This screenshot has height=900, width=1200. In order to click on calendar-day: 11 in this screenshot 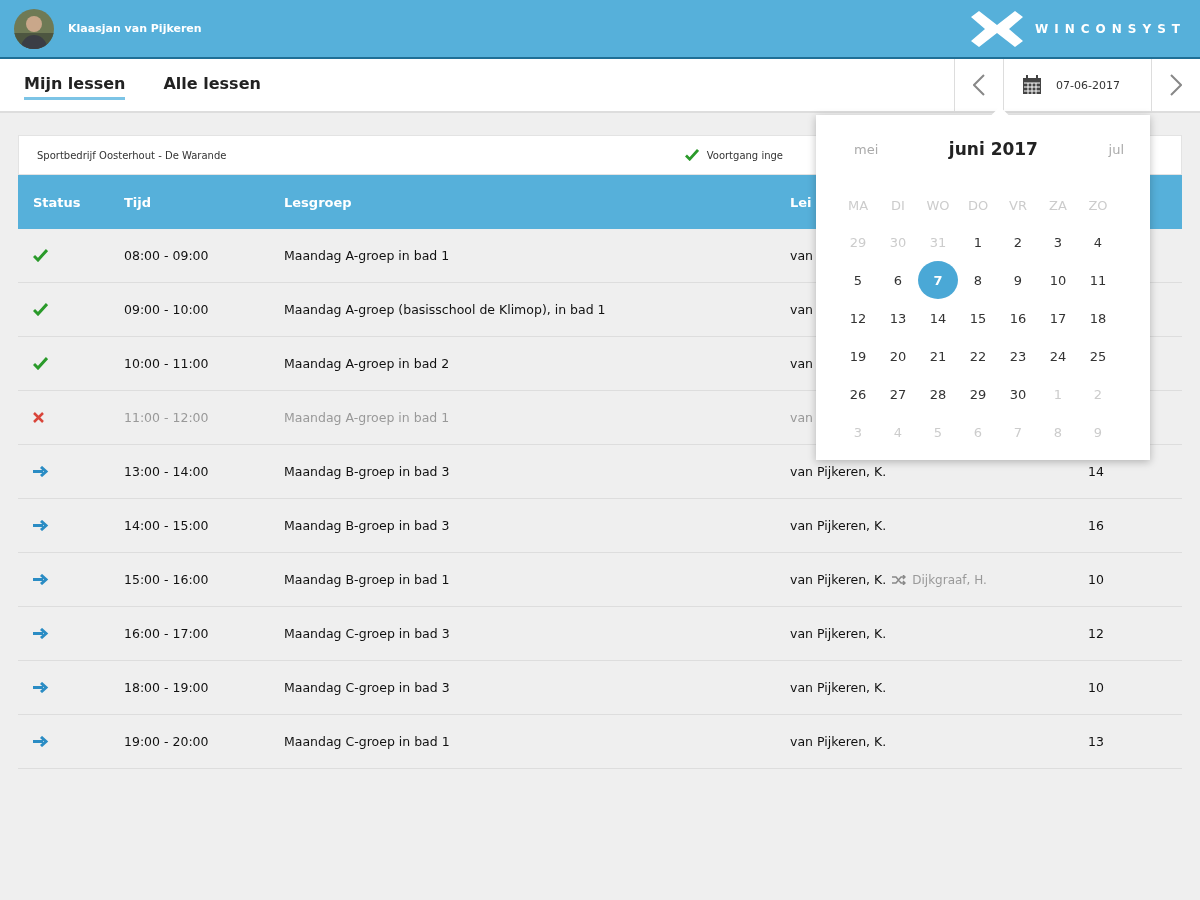, I will do `click(1098, 280)`.